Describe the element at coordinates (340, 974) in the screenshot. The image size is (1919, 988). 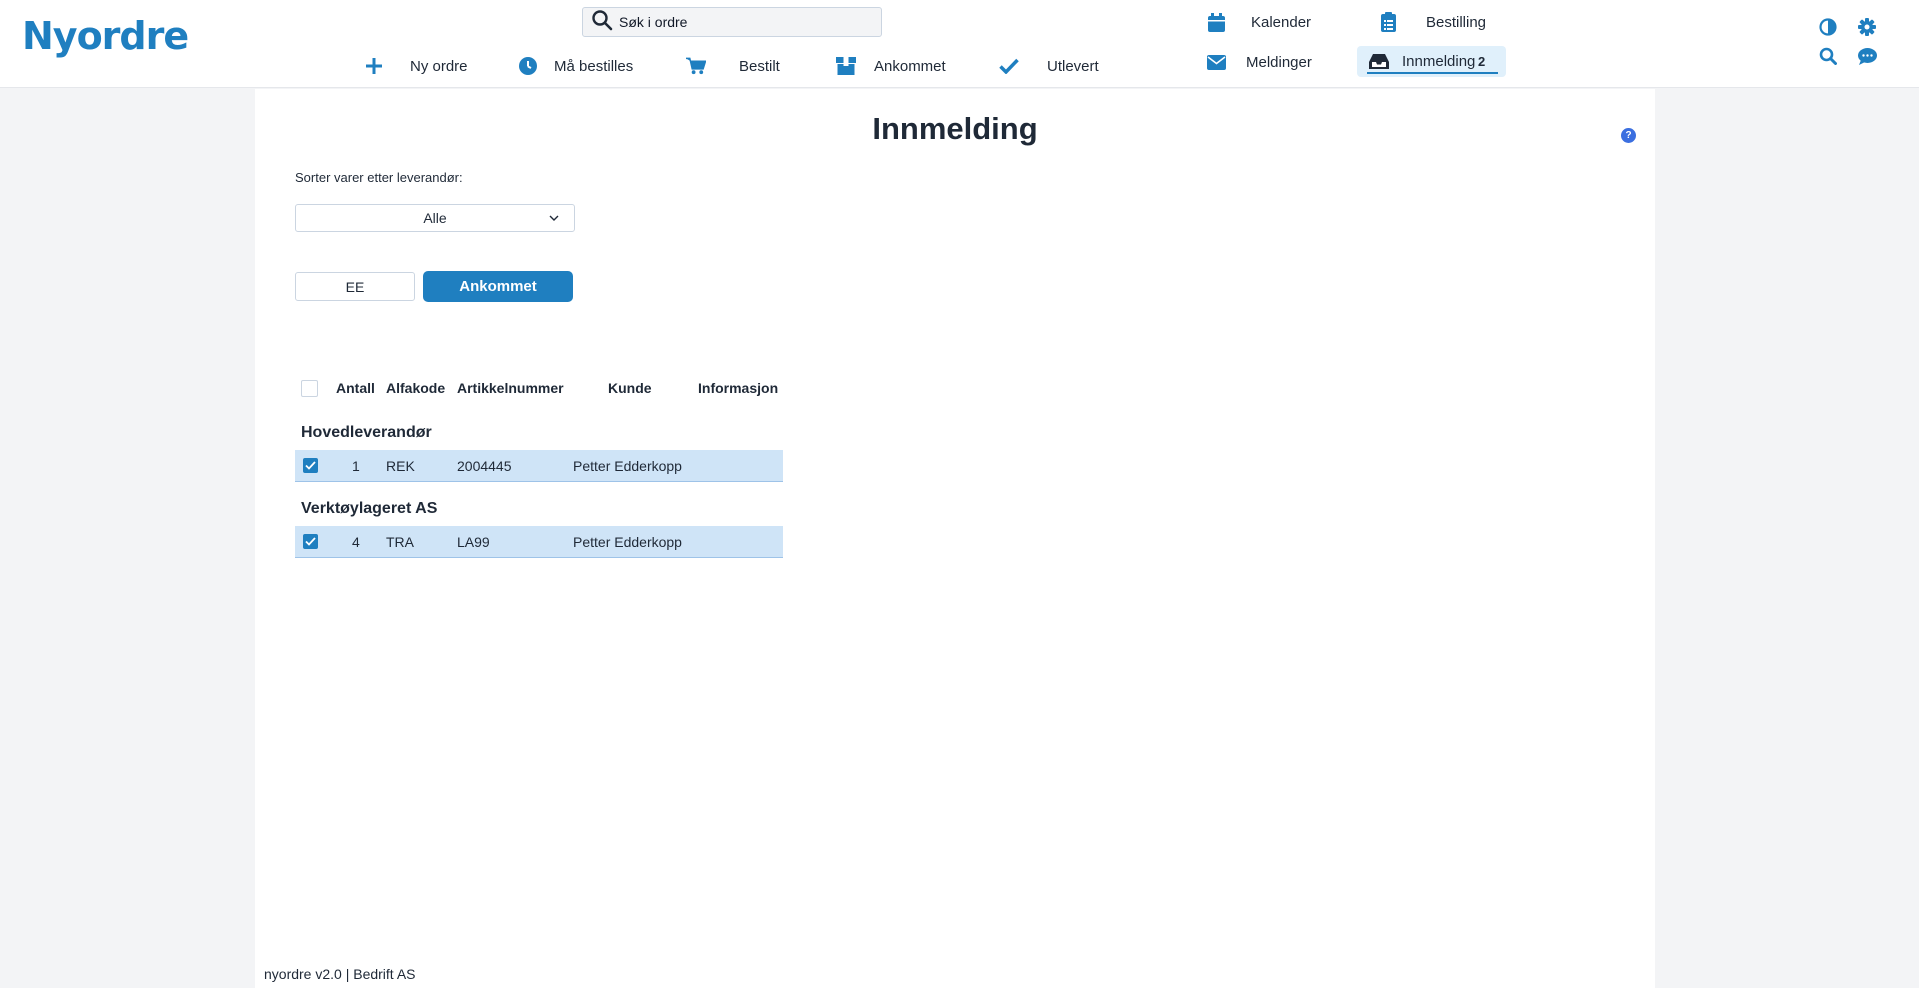
I see `footer-version: nyordre v2.0 | Bedrift AS` at that location.